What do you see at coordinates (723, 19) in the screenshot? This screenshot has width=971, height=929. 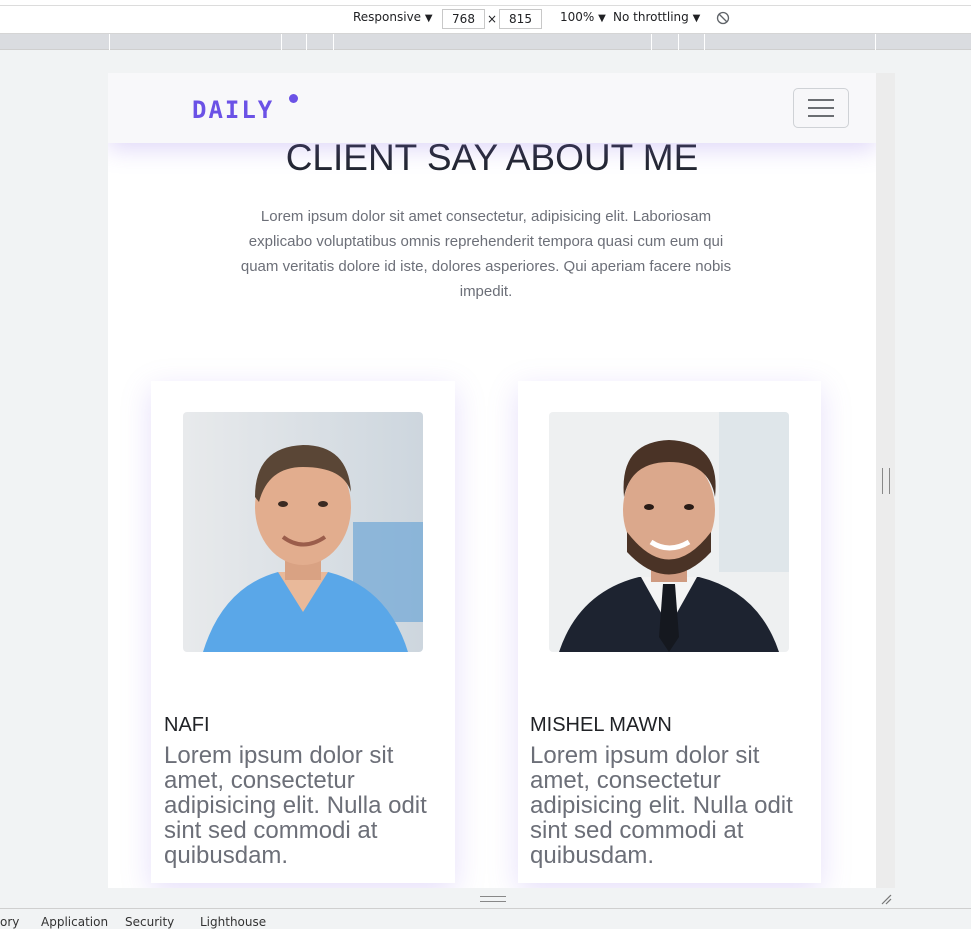 I see `rotate-icon` at bounding box center [723, 19].